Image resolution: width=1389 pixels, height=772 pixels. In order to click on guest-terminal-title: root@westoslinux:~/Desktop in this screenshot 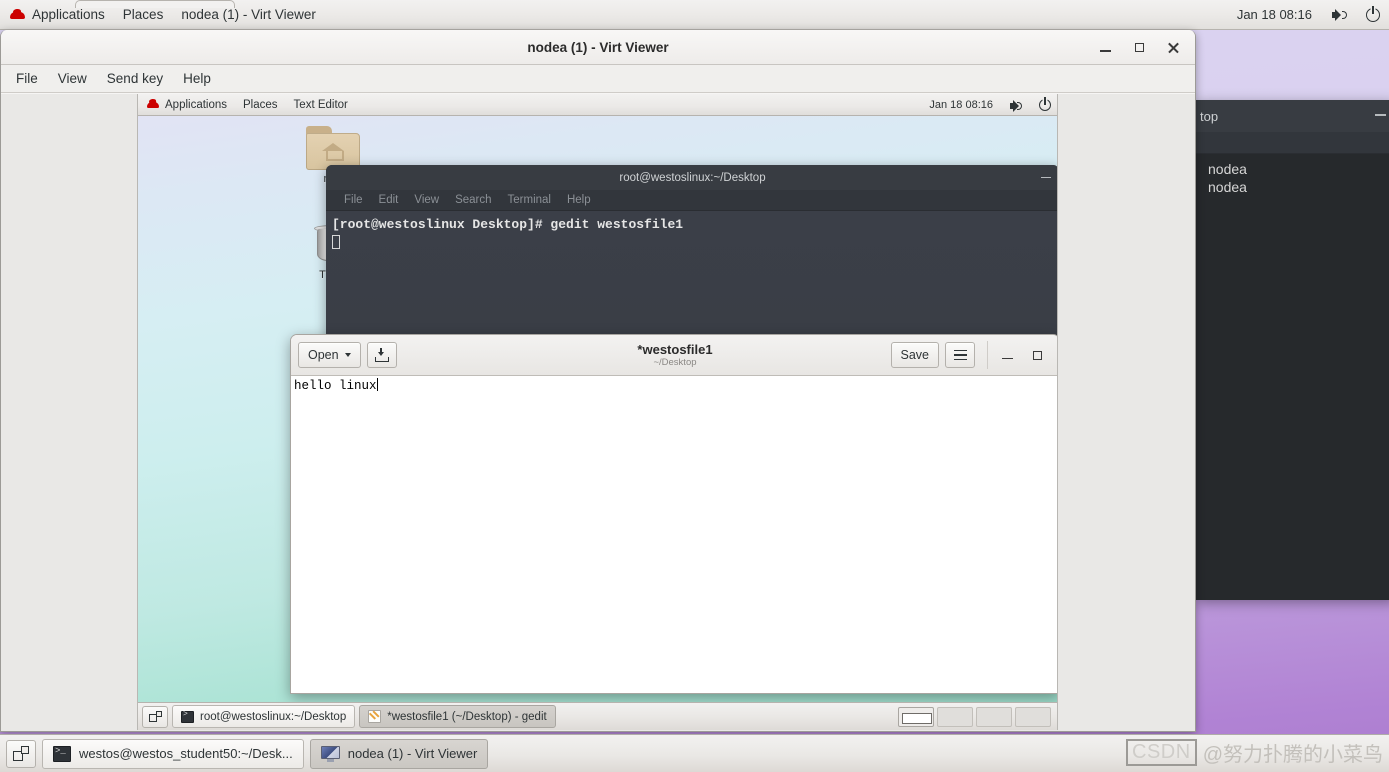, I will do `click(692, 177)`.